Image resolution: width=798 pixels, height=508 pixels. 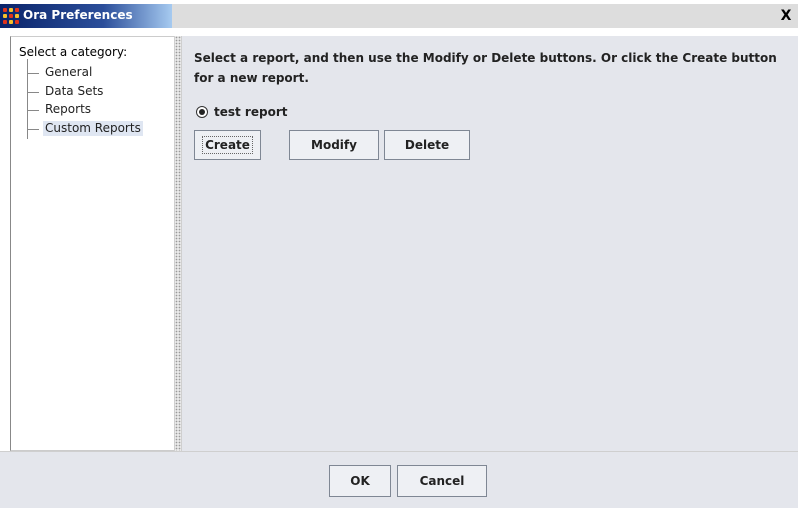 What do you see at coordinates (93, 128) in the screenshot?
I see `tree-item-custom-reports: Custom Reports` at bounding box center [93, 128].